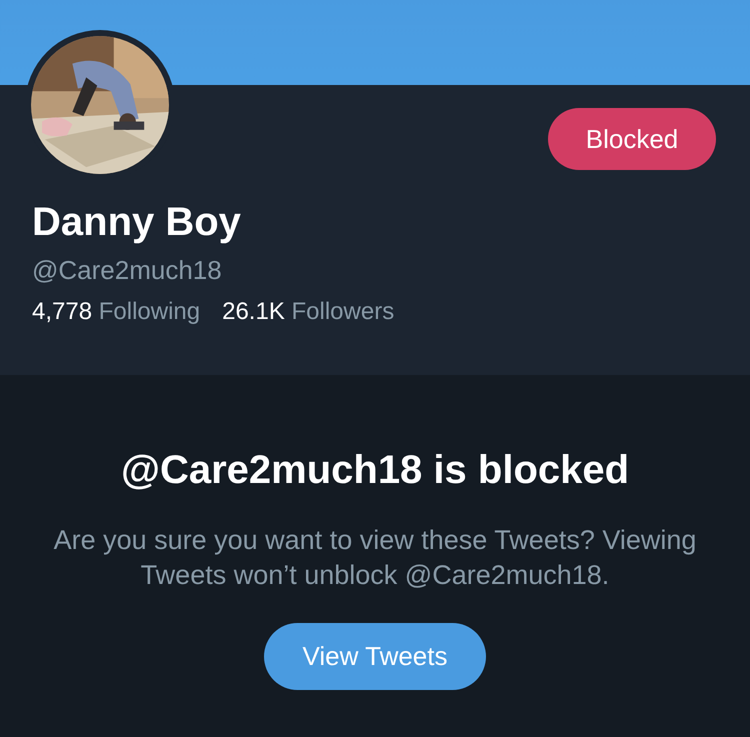 Image resolution: width=750 pixels, height=737 pixels. What do you see at coordinates (127, 270) in the screenshot?
I see `profile-handle: @Care2much18` at bounding box center [127, 270].